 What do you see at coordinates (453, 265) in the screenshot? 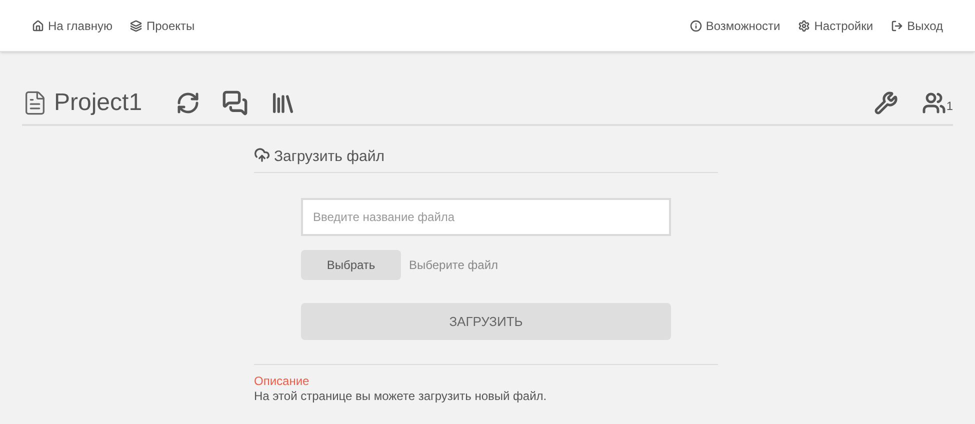
I see `file-status: Выберите файл` at bounding box center [453, 265].